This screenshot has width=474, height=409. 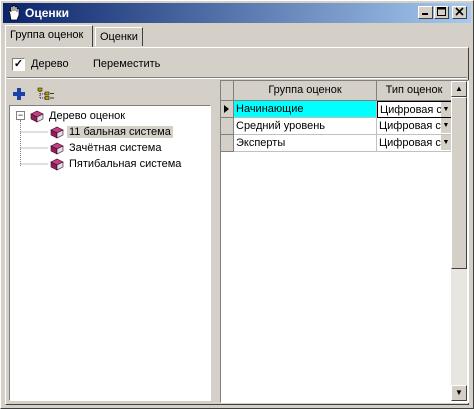 I want to click on pane-splitter, so click(x=216, y=242).